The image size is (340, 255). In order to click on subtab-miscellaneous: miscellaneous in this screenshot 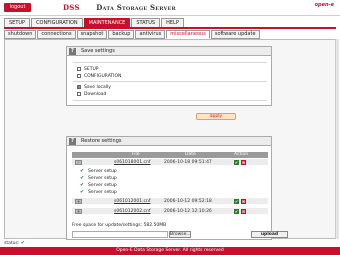, I will do `click(188, 34)`.